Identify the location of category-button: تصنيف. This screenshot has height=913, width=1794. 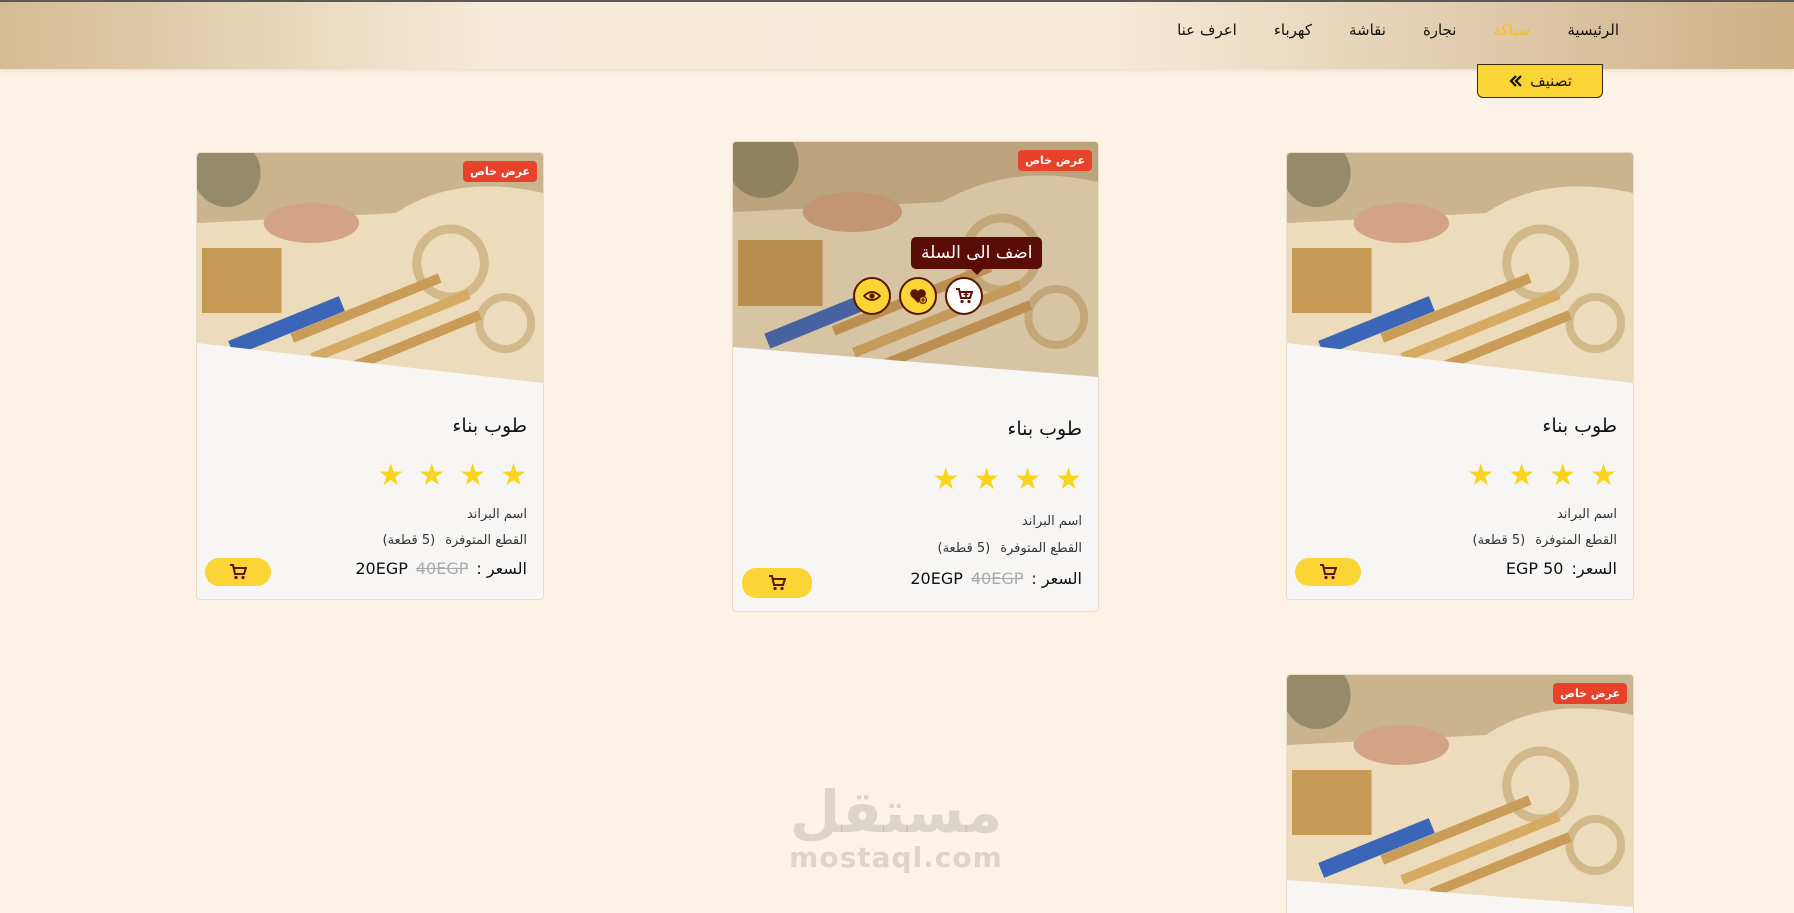
(1540, 81).